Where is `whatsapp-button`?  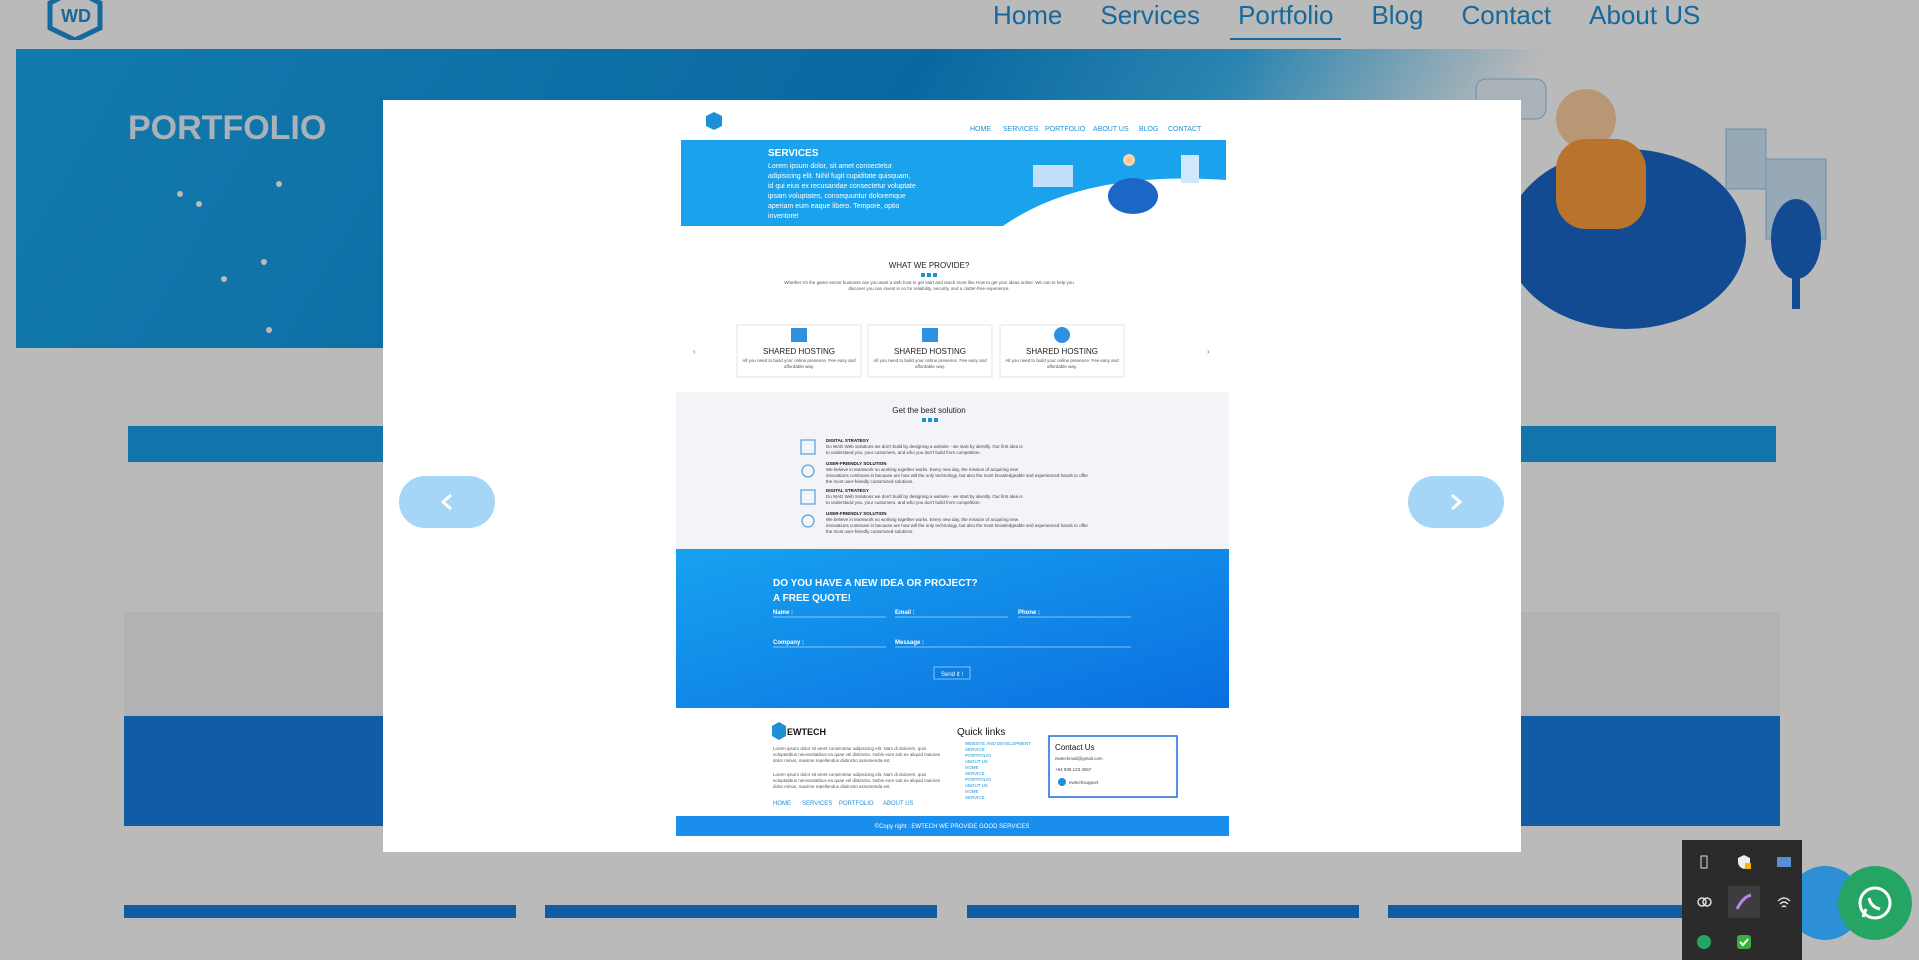
whatsapp-button is located at coordinates (1875, 903).